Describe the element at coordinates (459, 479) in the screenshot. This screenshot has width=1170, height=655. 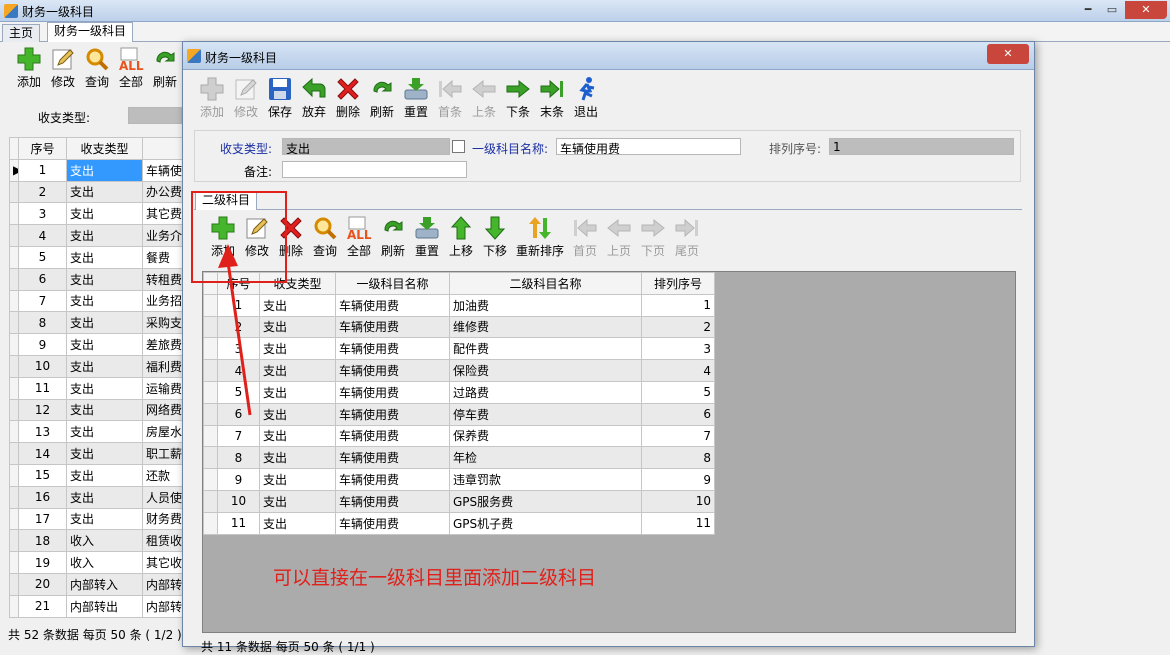
I see `table-row: 9 支出 车辆使用费 违章罚款 9` at that location.